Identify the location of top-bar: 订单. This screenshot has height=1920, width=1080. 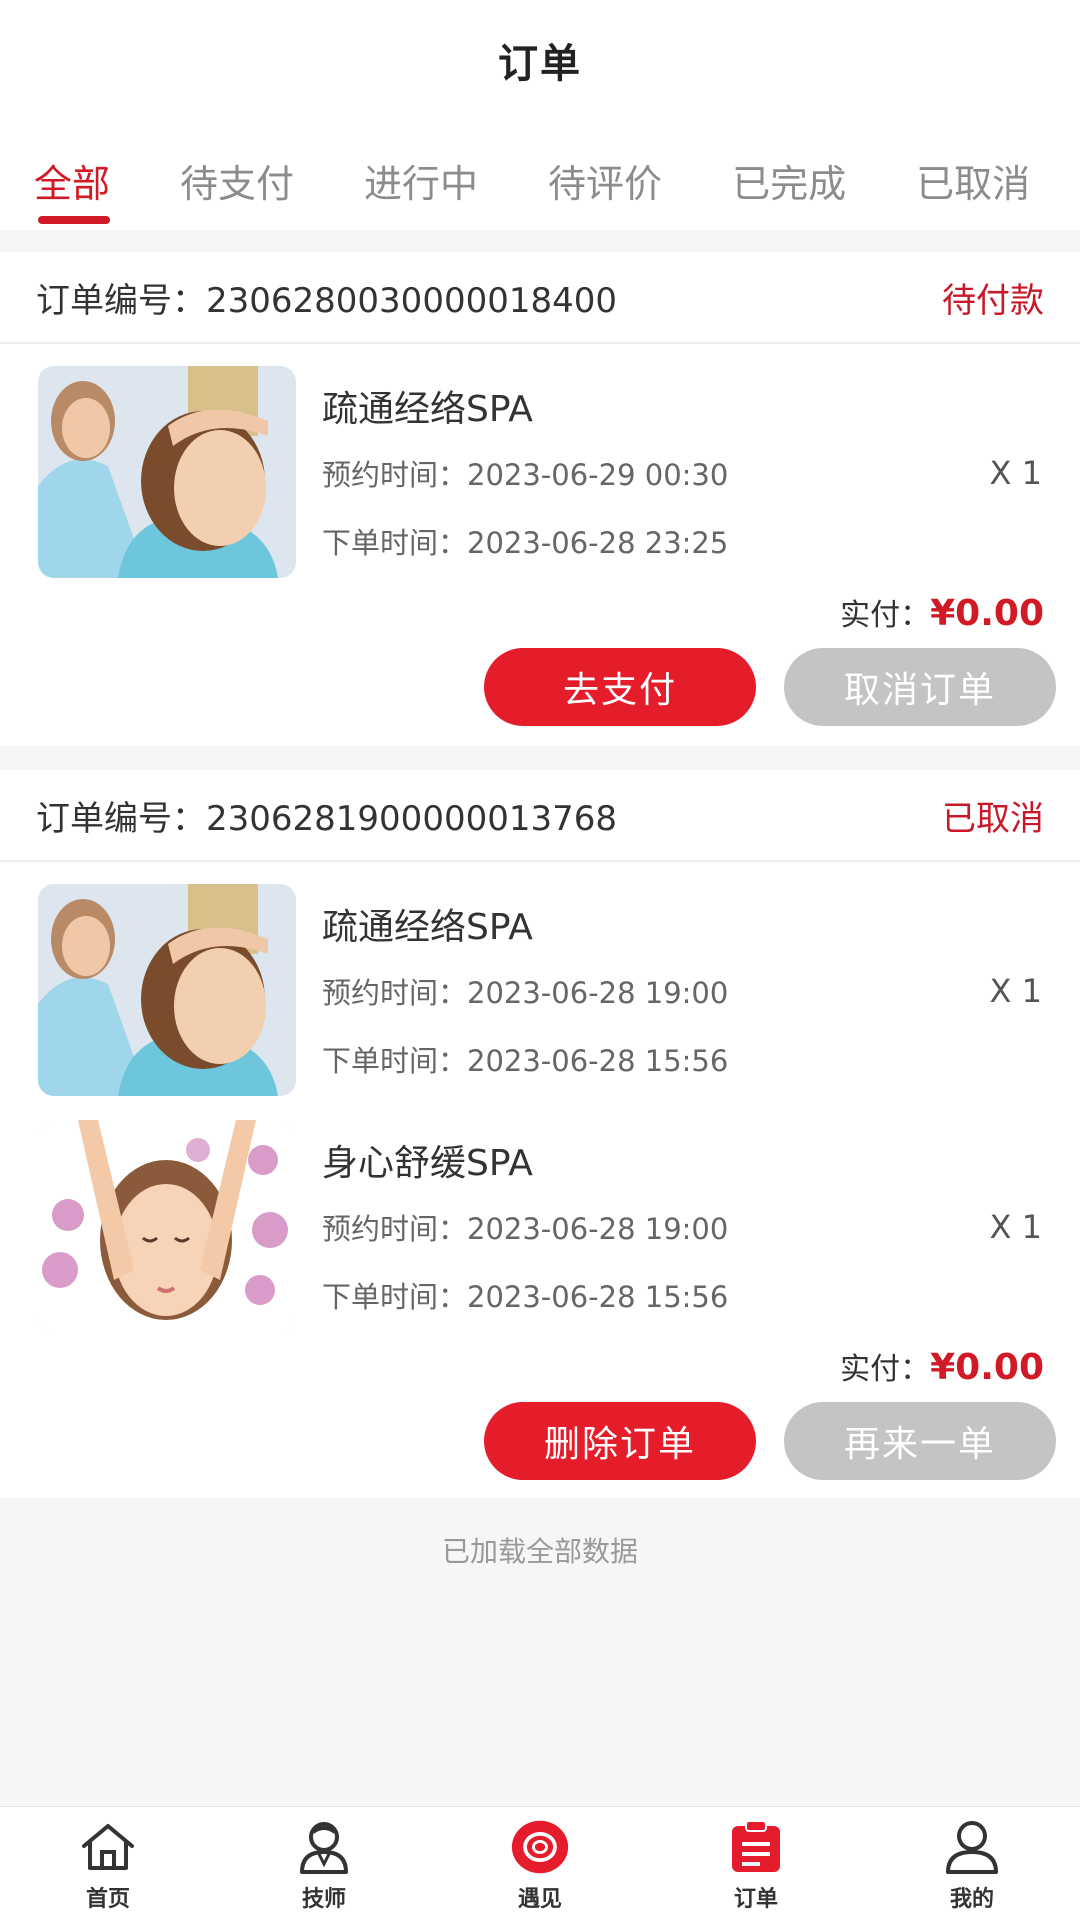
(540, 60).